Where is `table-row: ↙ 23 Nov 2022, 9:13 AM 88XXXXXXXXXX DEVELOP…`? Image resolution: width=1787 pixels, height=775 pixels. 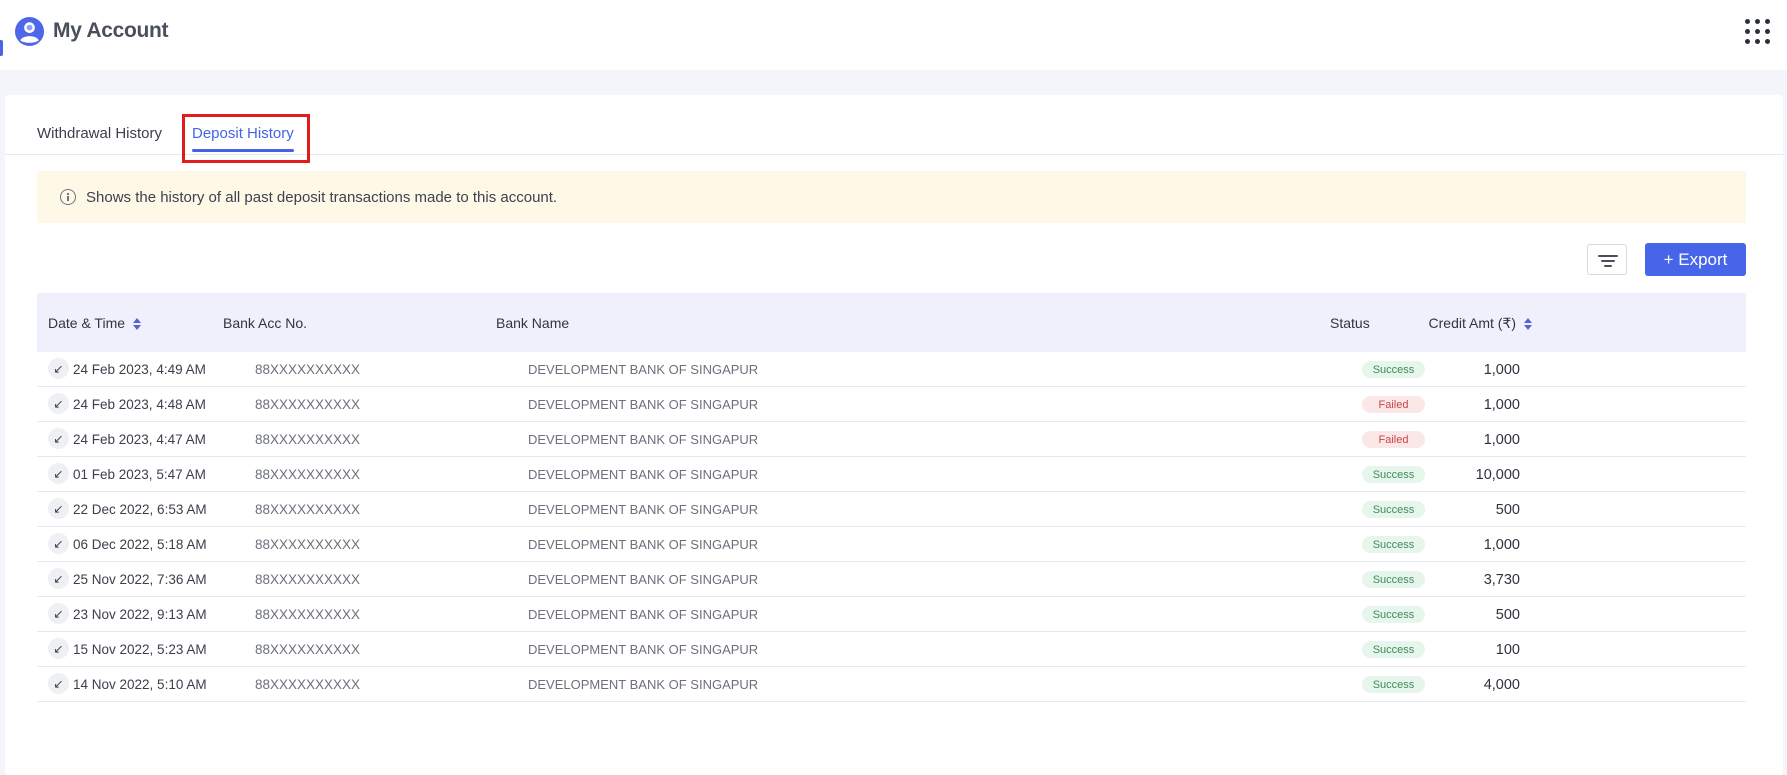 table-row: ↙ 23 Nov 2022, 9:13 AM 88XXXXXXXXXX DEVELOP… is located at coordinates (891, 614).